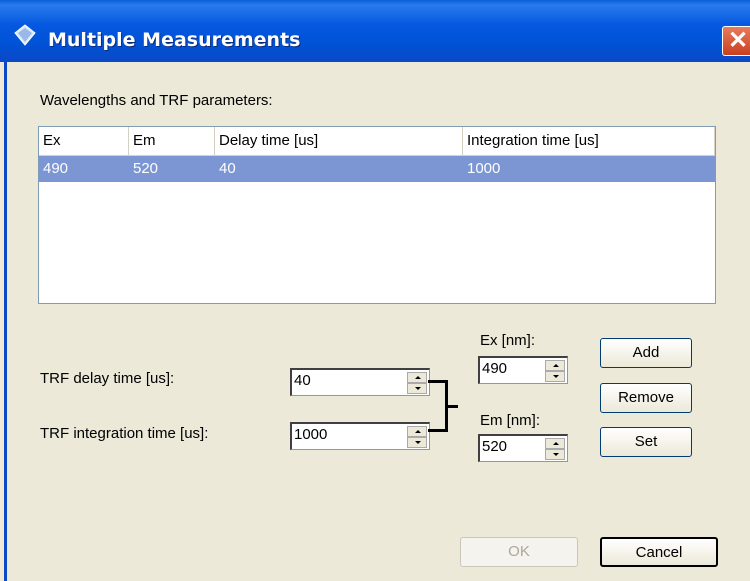 This screenshot has height=581, width=750. I want to click on em-spinbox: 520, so click(523, 448).